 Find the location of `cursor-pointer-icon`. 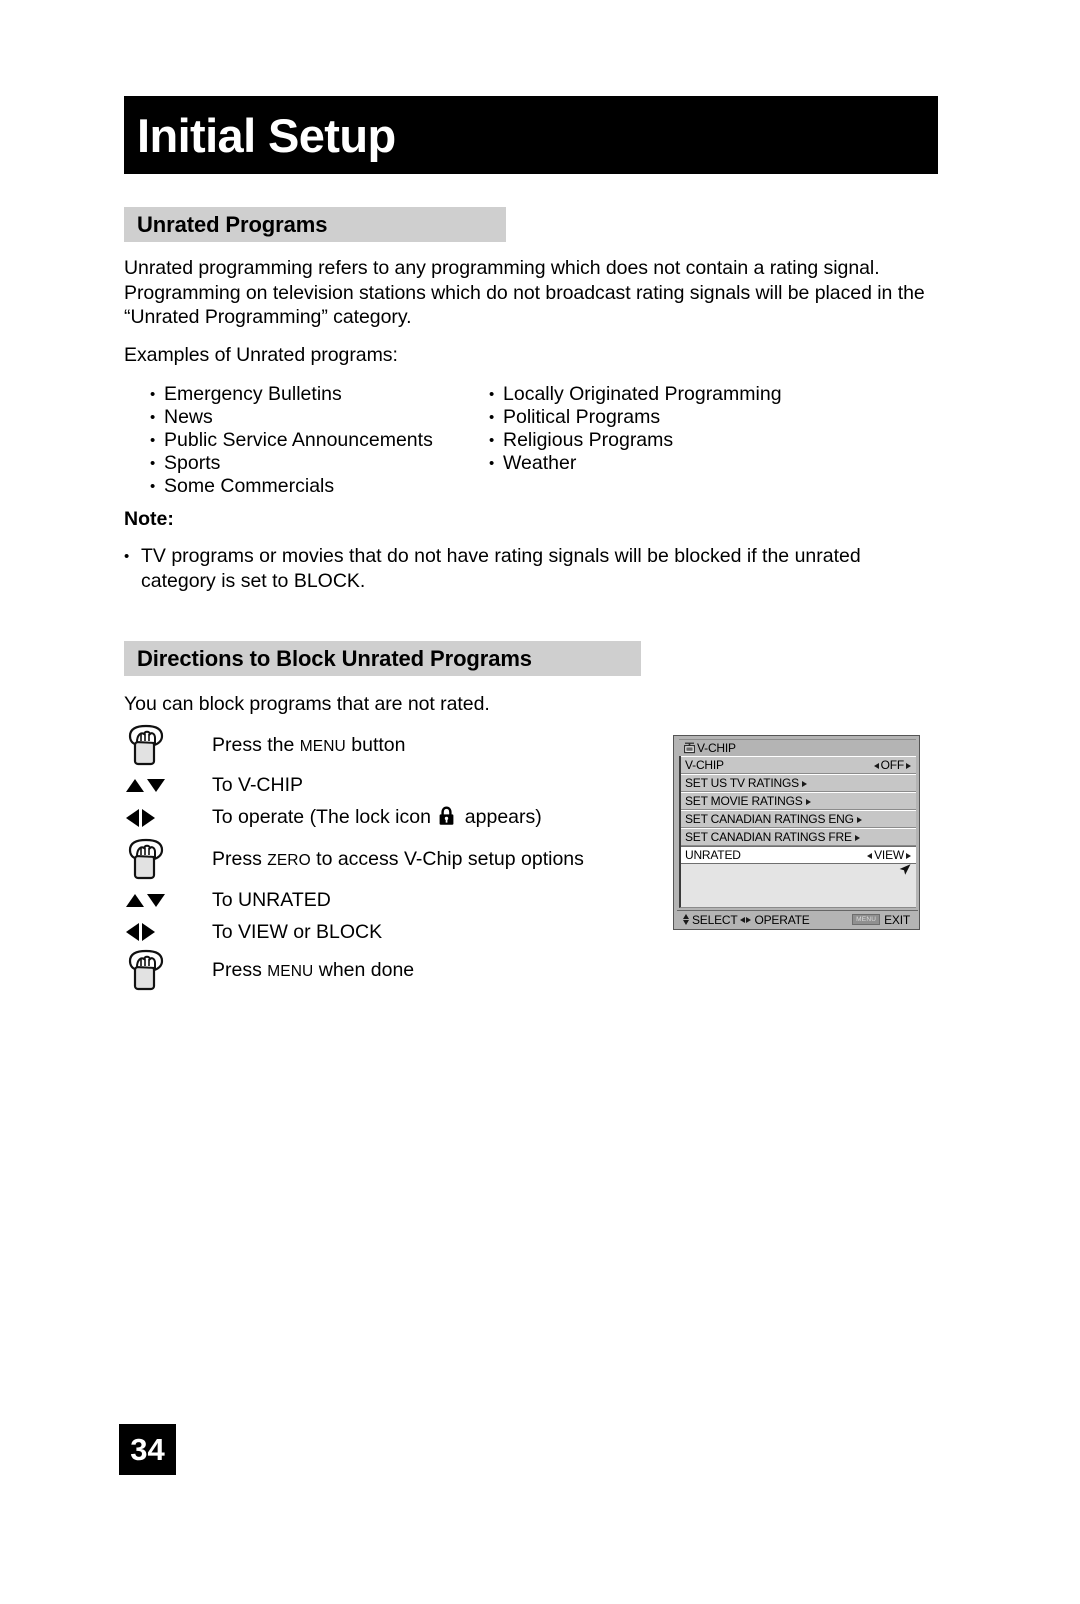

cursor-pointer-icon is located at coordinates (905, 872).